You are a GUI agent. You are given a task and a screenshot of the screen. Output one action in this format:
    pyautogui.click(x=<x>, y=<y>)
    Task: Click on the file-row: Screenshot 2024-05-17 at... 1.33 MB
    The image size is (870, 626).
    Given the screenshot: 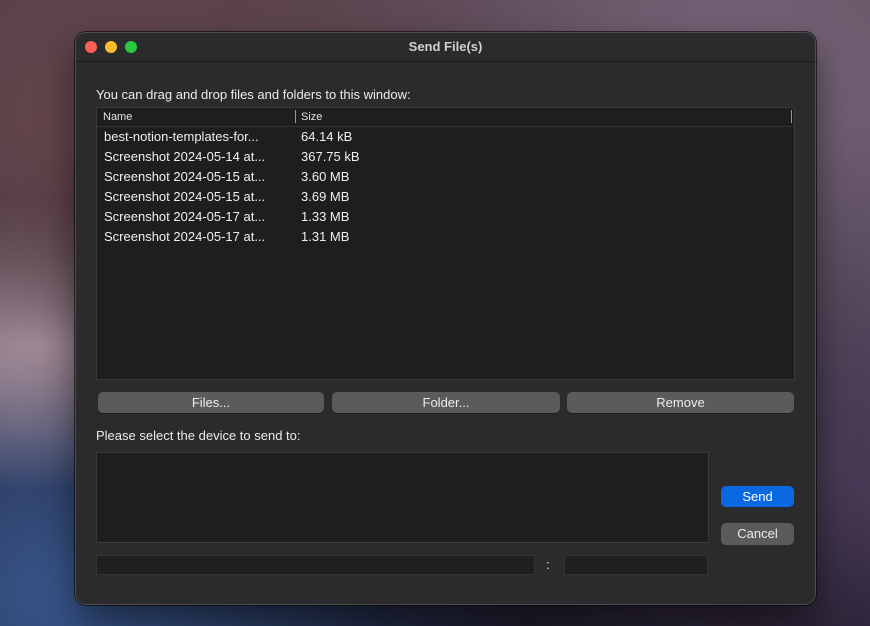 What is the action you would take?
    pyautogui.click(x=445, y=217)
    